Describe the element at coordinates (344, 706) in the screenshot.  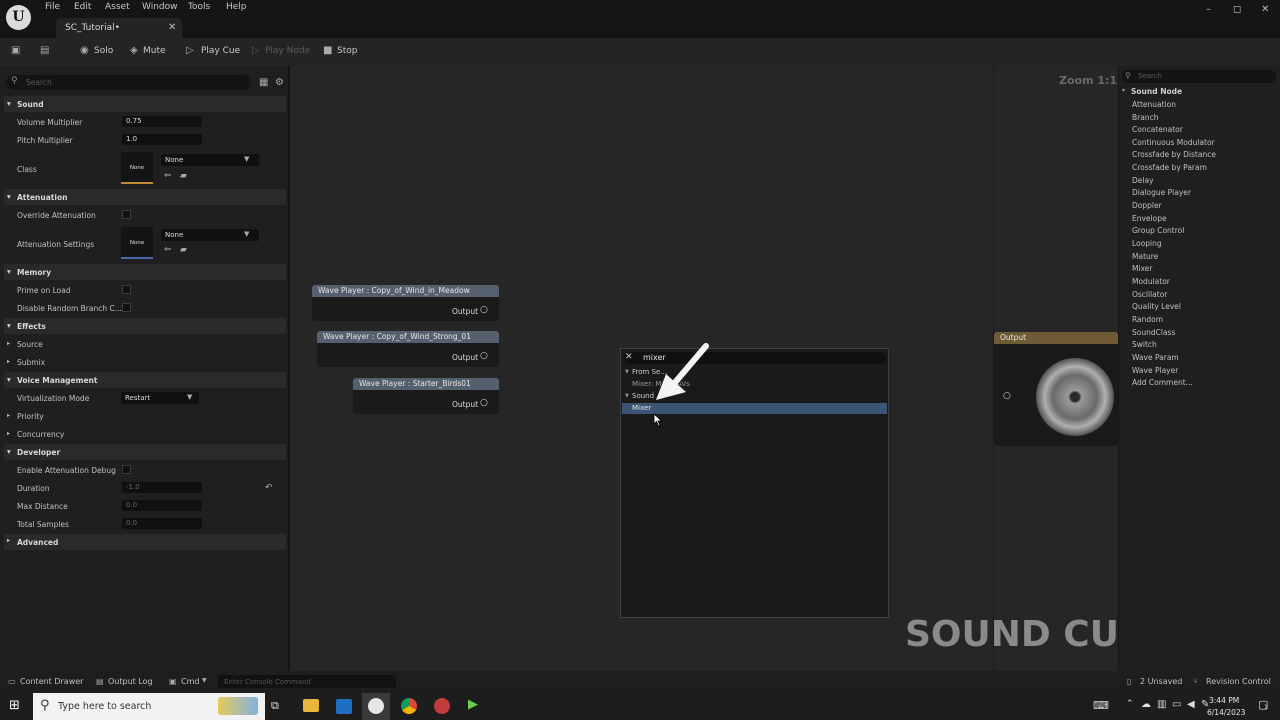
I see `outlook-icon` at that location.